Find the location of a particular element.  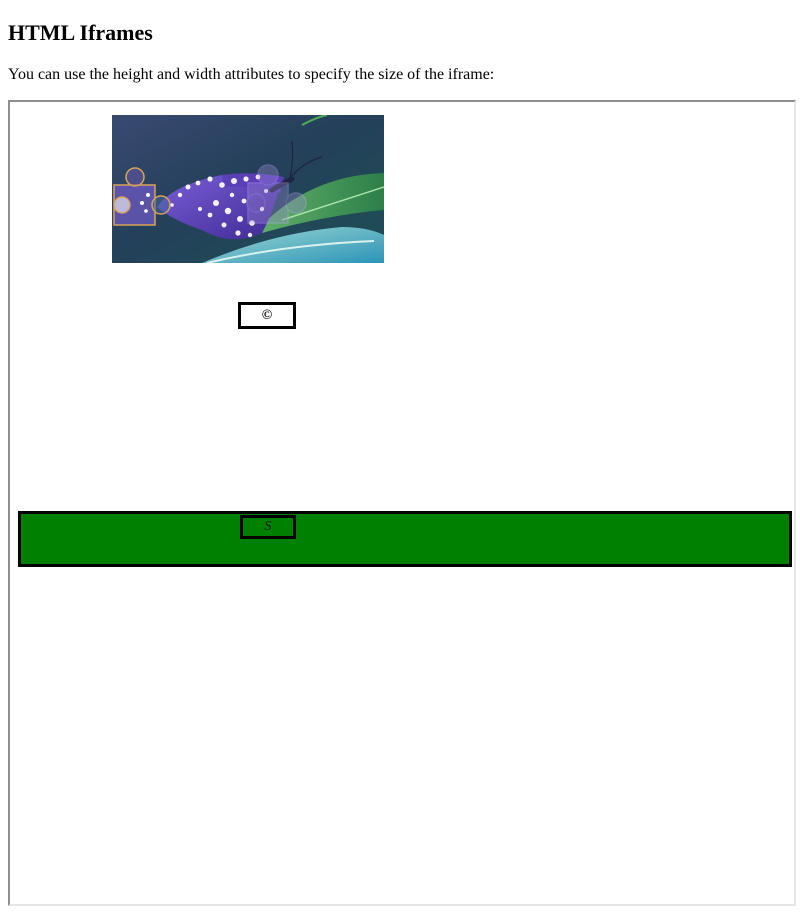

butterfly-image is located at coordinates (248, 189).